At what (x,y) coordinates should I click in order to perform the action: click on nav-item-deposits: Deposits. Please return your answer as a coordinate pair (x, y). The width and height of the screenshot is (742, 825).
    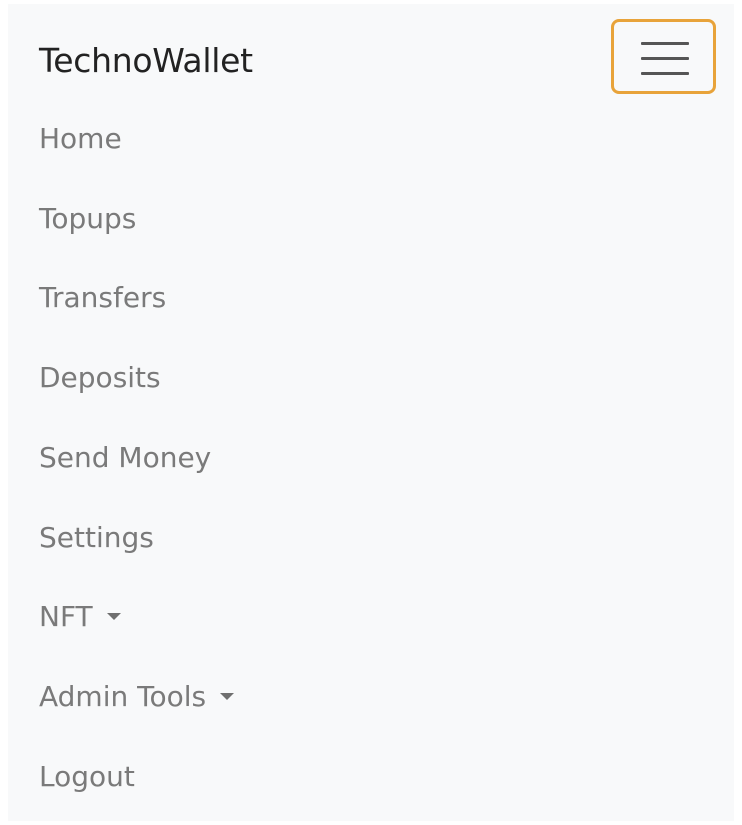
    Looking at the image, I should click on (100, 378).